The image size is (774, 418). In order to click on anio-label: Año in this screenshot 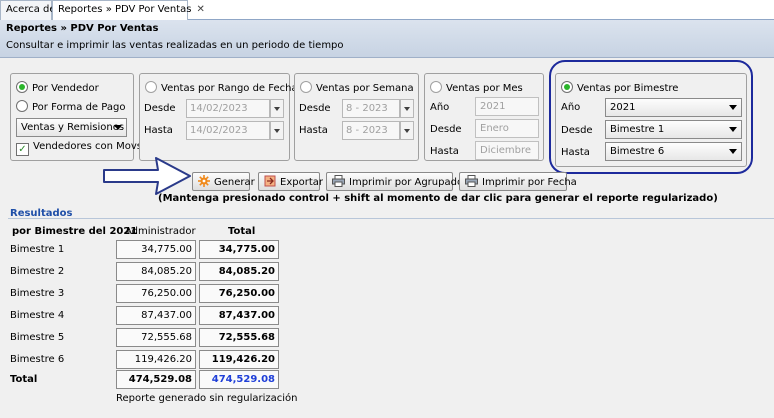, I will do `click(440, 107)`.